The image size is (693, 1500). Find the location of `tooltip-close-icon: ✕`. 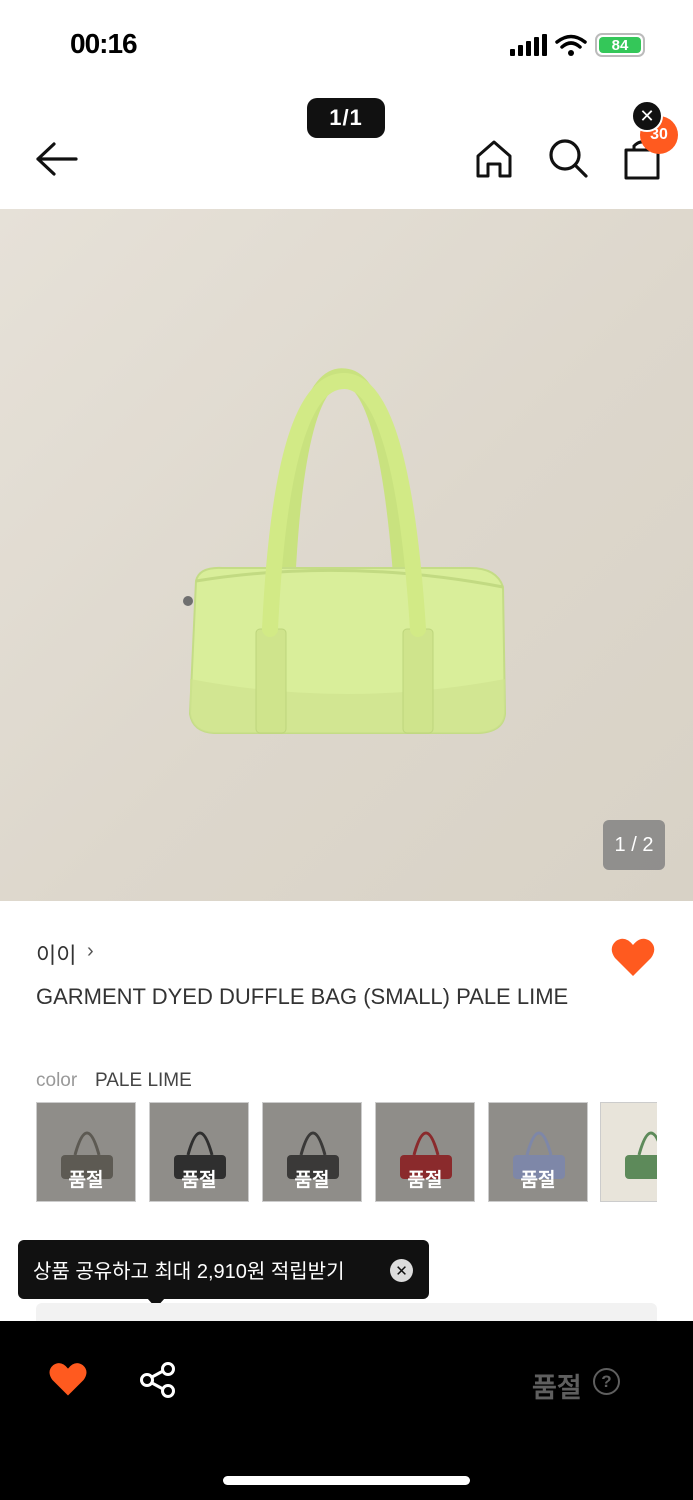

tooltip-close-icon: ✕ is located at coordinates (401, 1270).